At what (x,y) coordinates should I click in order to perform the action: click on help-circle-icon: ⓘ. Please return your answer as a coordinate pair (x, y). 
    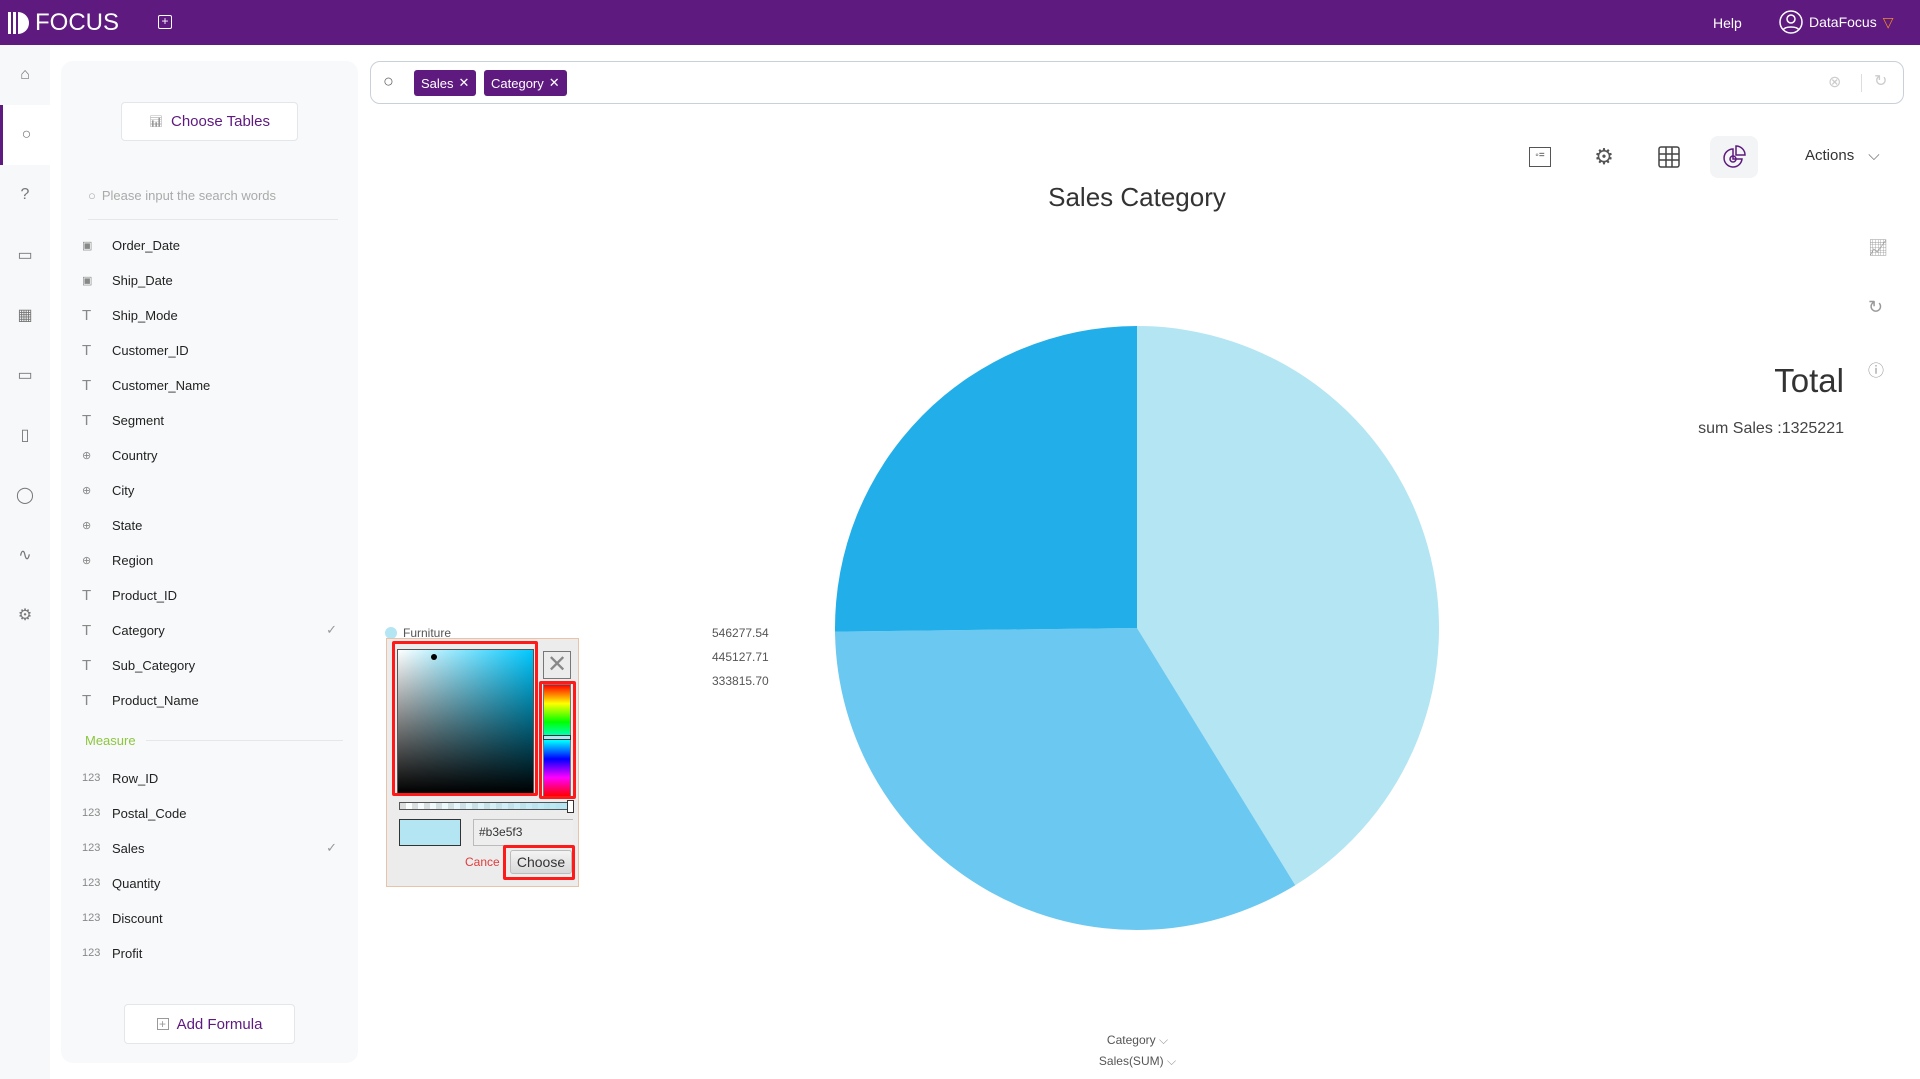
    Looking at the image, I should click on (1880, 369).